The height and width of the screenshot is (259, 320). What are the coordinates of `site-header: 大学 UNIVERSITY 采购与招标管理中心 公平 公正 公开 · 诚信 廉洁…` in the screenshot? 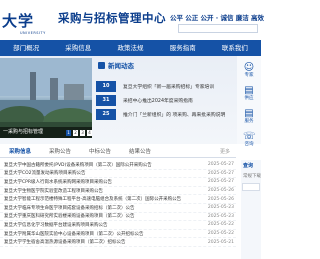 It's located at (132, 19).